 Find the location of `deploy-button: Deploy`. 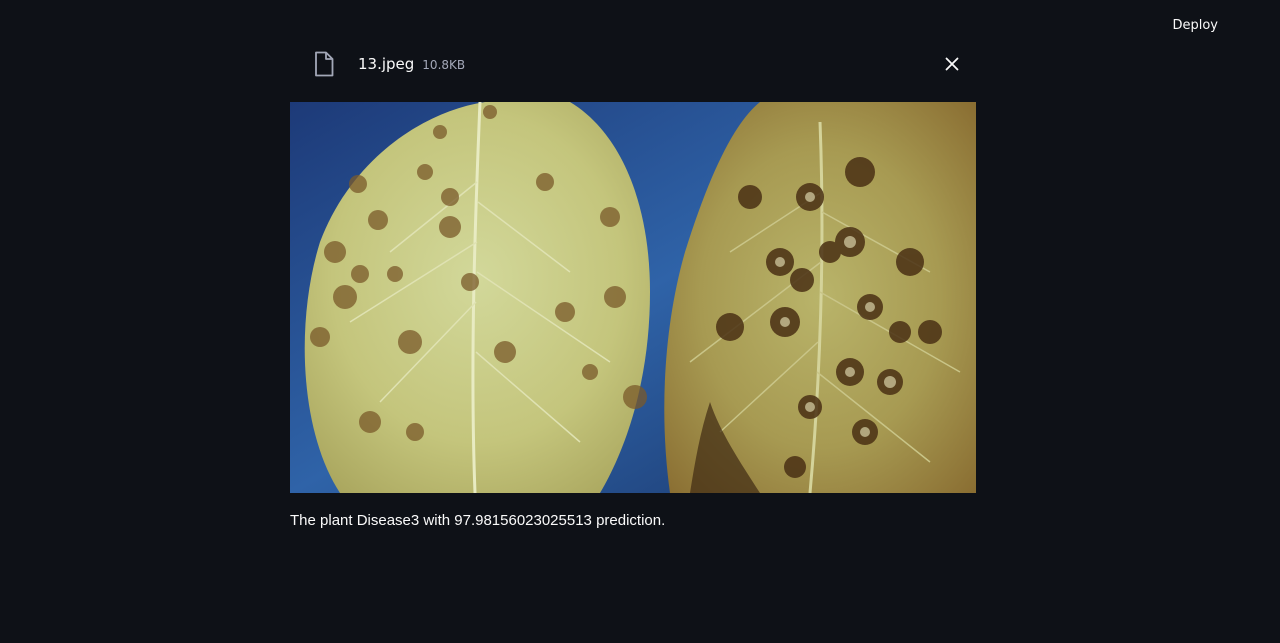

deploy-button: Deploy is located at coordinates (1195, 26).